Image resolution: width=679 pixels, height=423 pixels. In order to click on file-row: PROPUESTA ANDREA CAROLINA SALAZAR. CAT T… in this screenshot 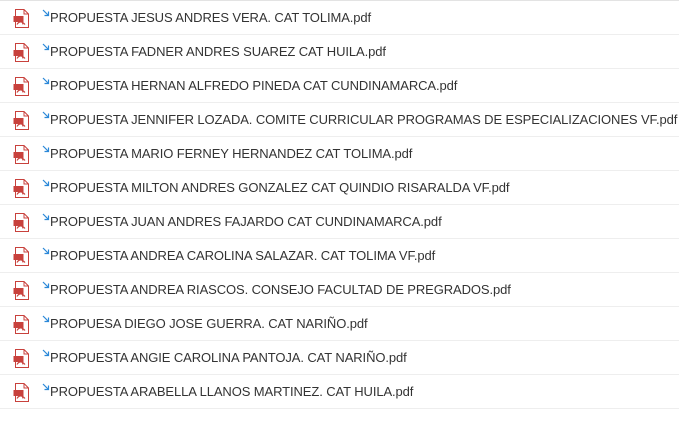, I will do `click(339, 256)`.